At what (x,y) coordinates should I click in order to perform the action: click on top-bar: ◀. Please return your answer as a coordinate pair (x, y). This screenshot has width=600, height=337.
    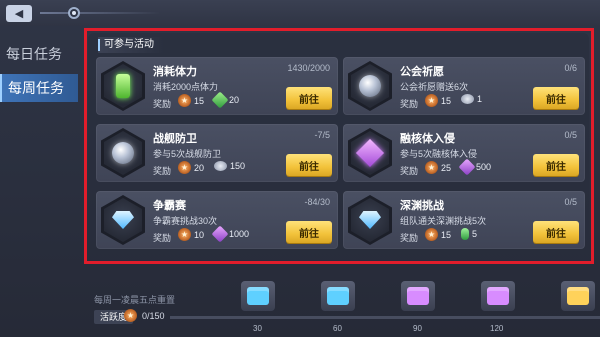
    Looking at the image, I should click on (300, 13).